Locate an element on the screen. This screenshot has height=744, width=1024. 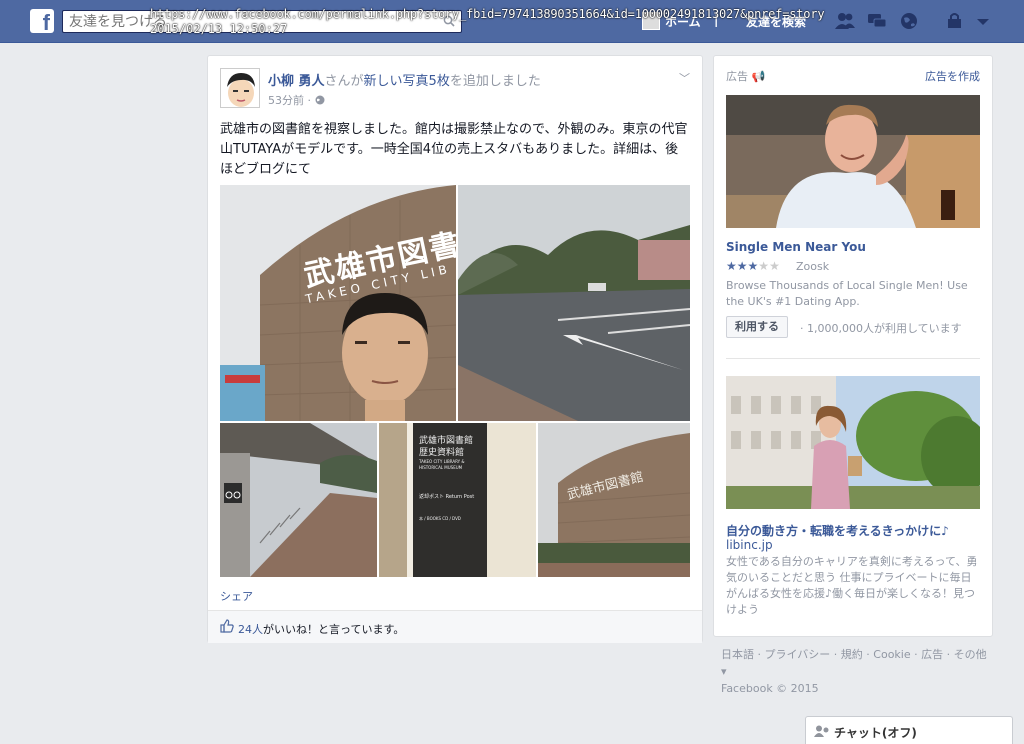
ad1-headline-link: Single Men Near You is located at coordinates (796, 247).